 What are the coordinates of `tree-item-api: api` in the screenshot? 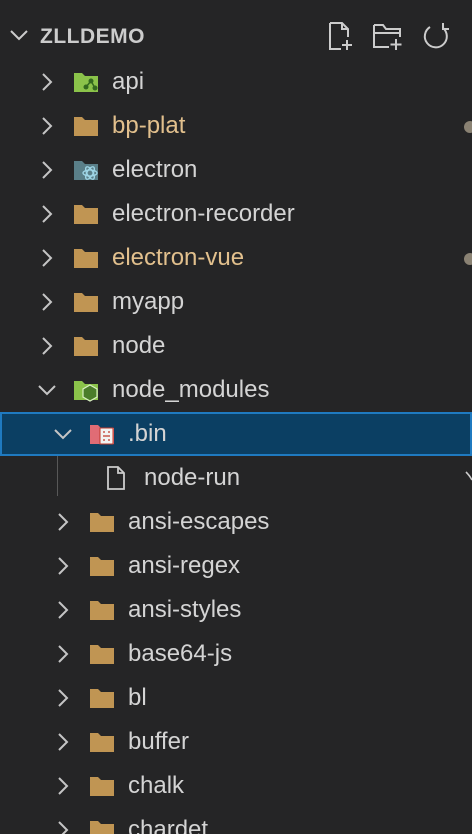 It's located at (236, 82).